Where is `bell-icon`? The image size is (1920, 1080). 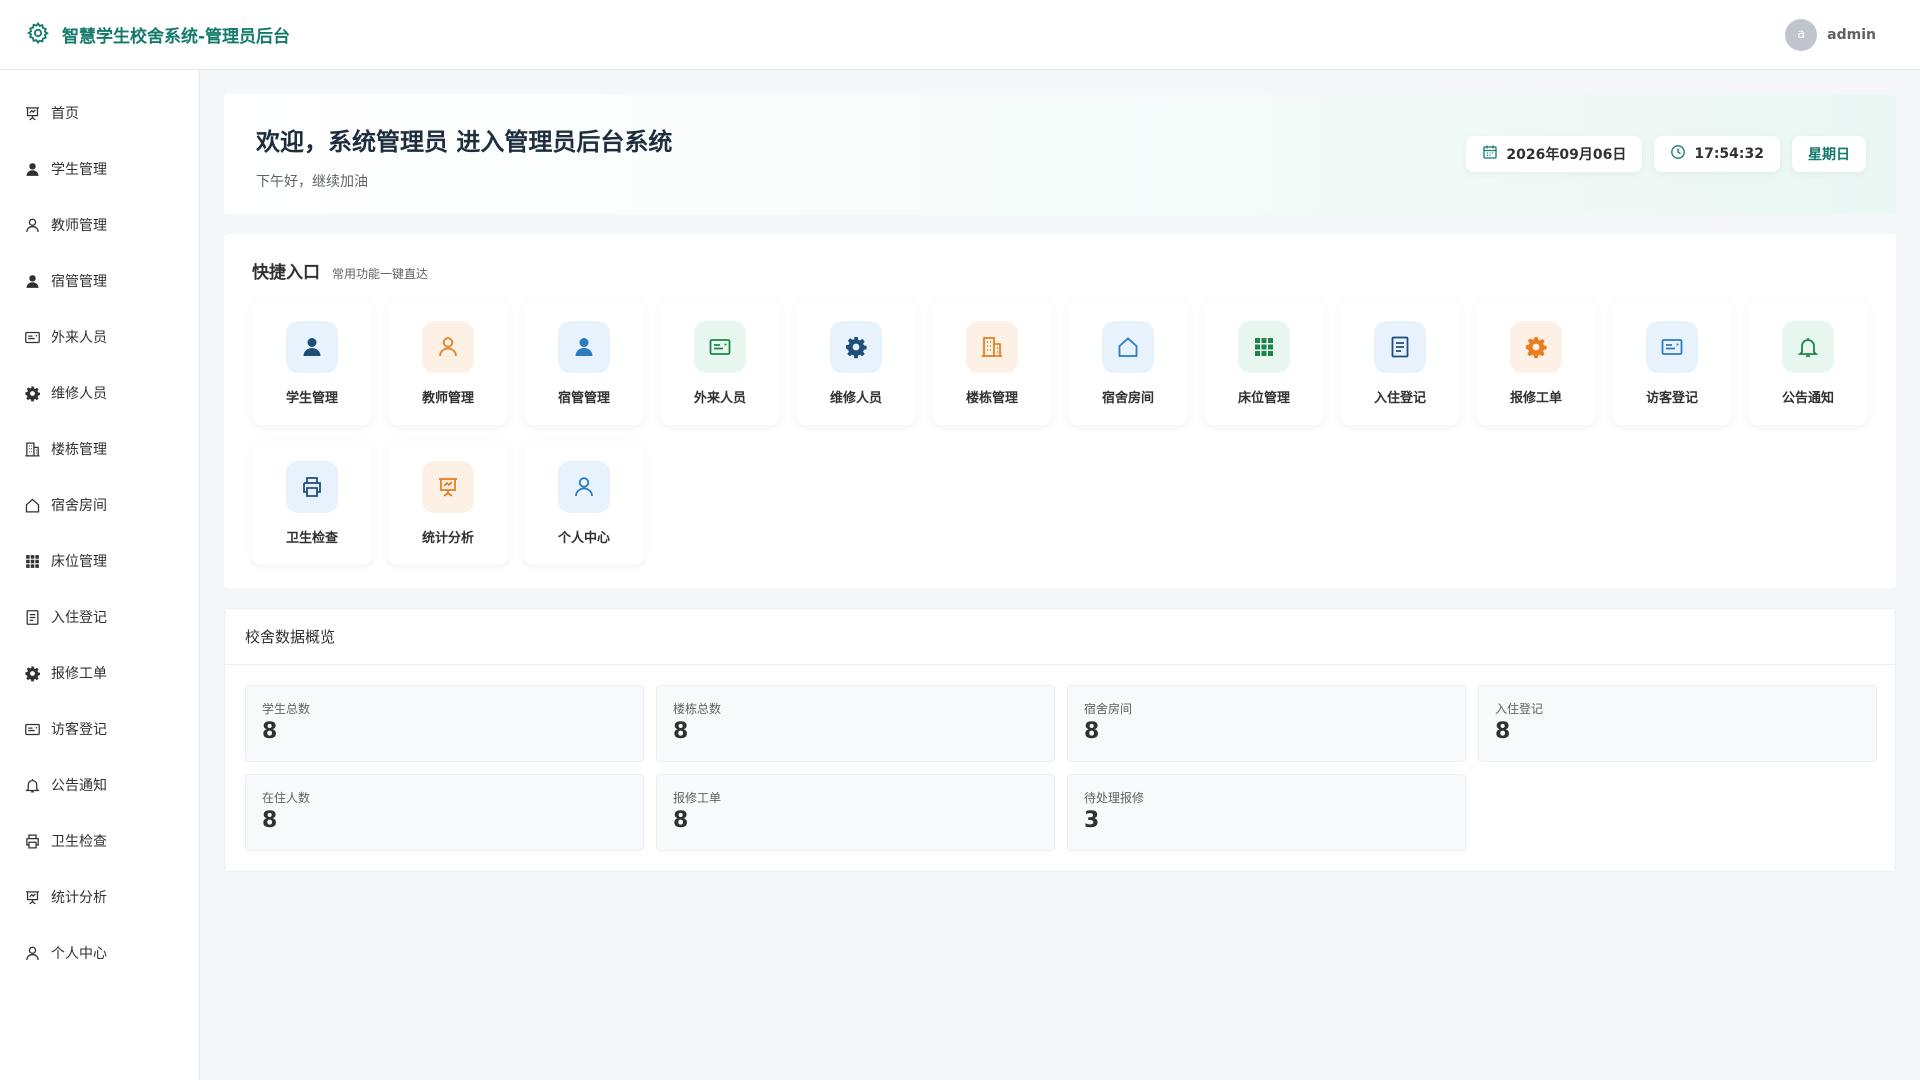 bell-icon is located at coordinates (32, 785).